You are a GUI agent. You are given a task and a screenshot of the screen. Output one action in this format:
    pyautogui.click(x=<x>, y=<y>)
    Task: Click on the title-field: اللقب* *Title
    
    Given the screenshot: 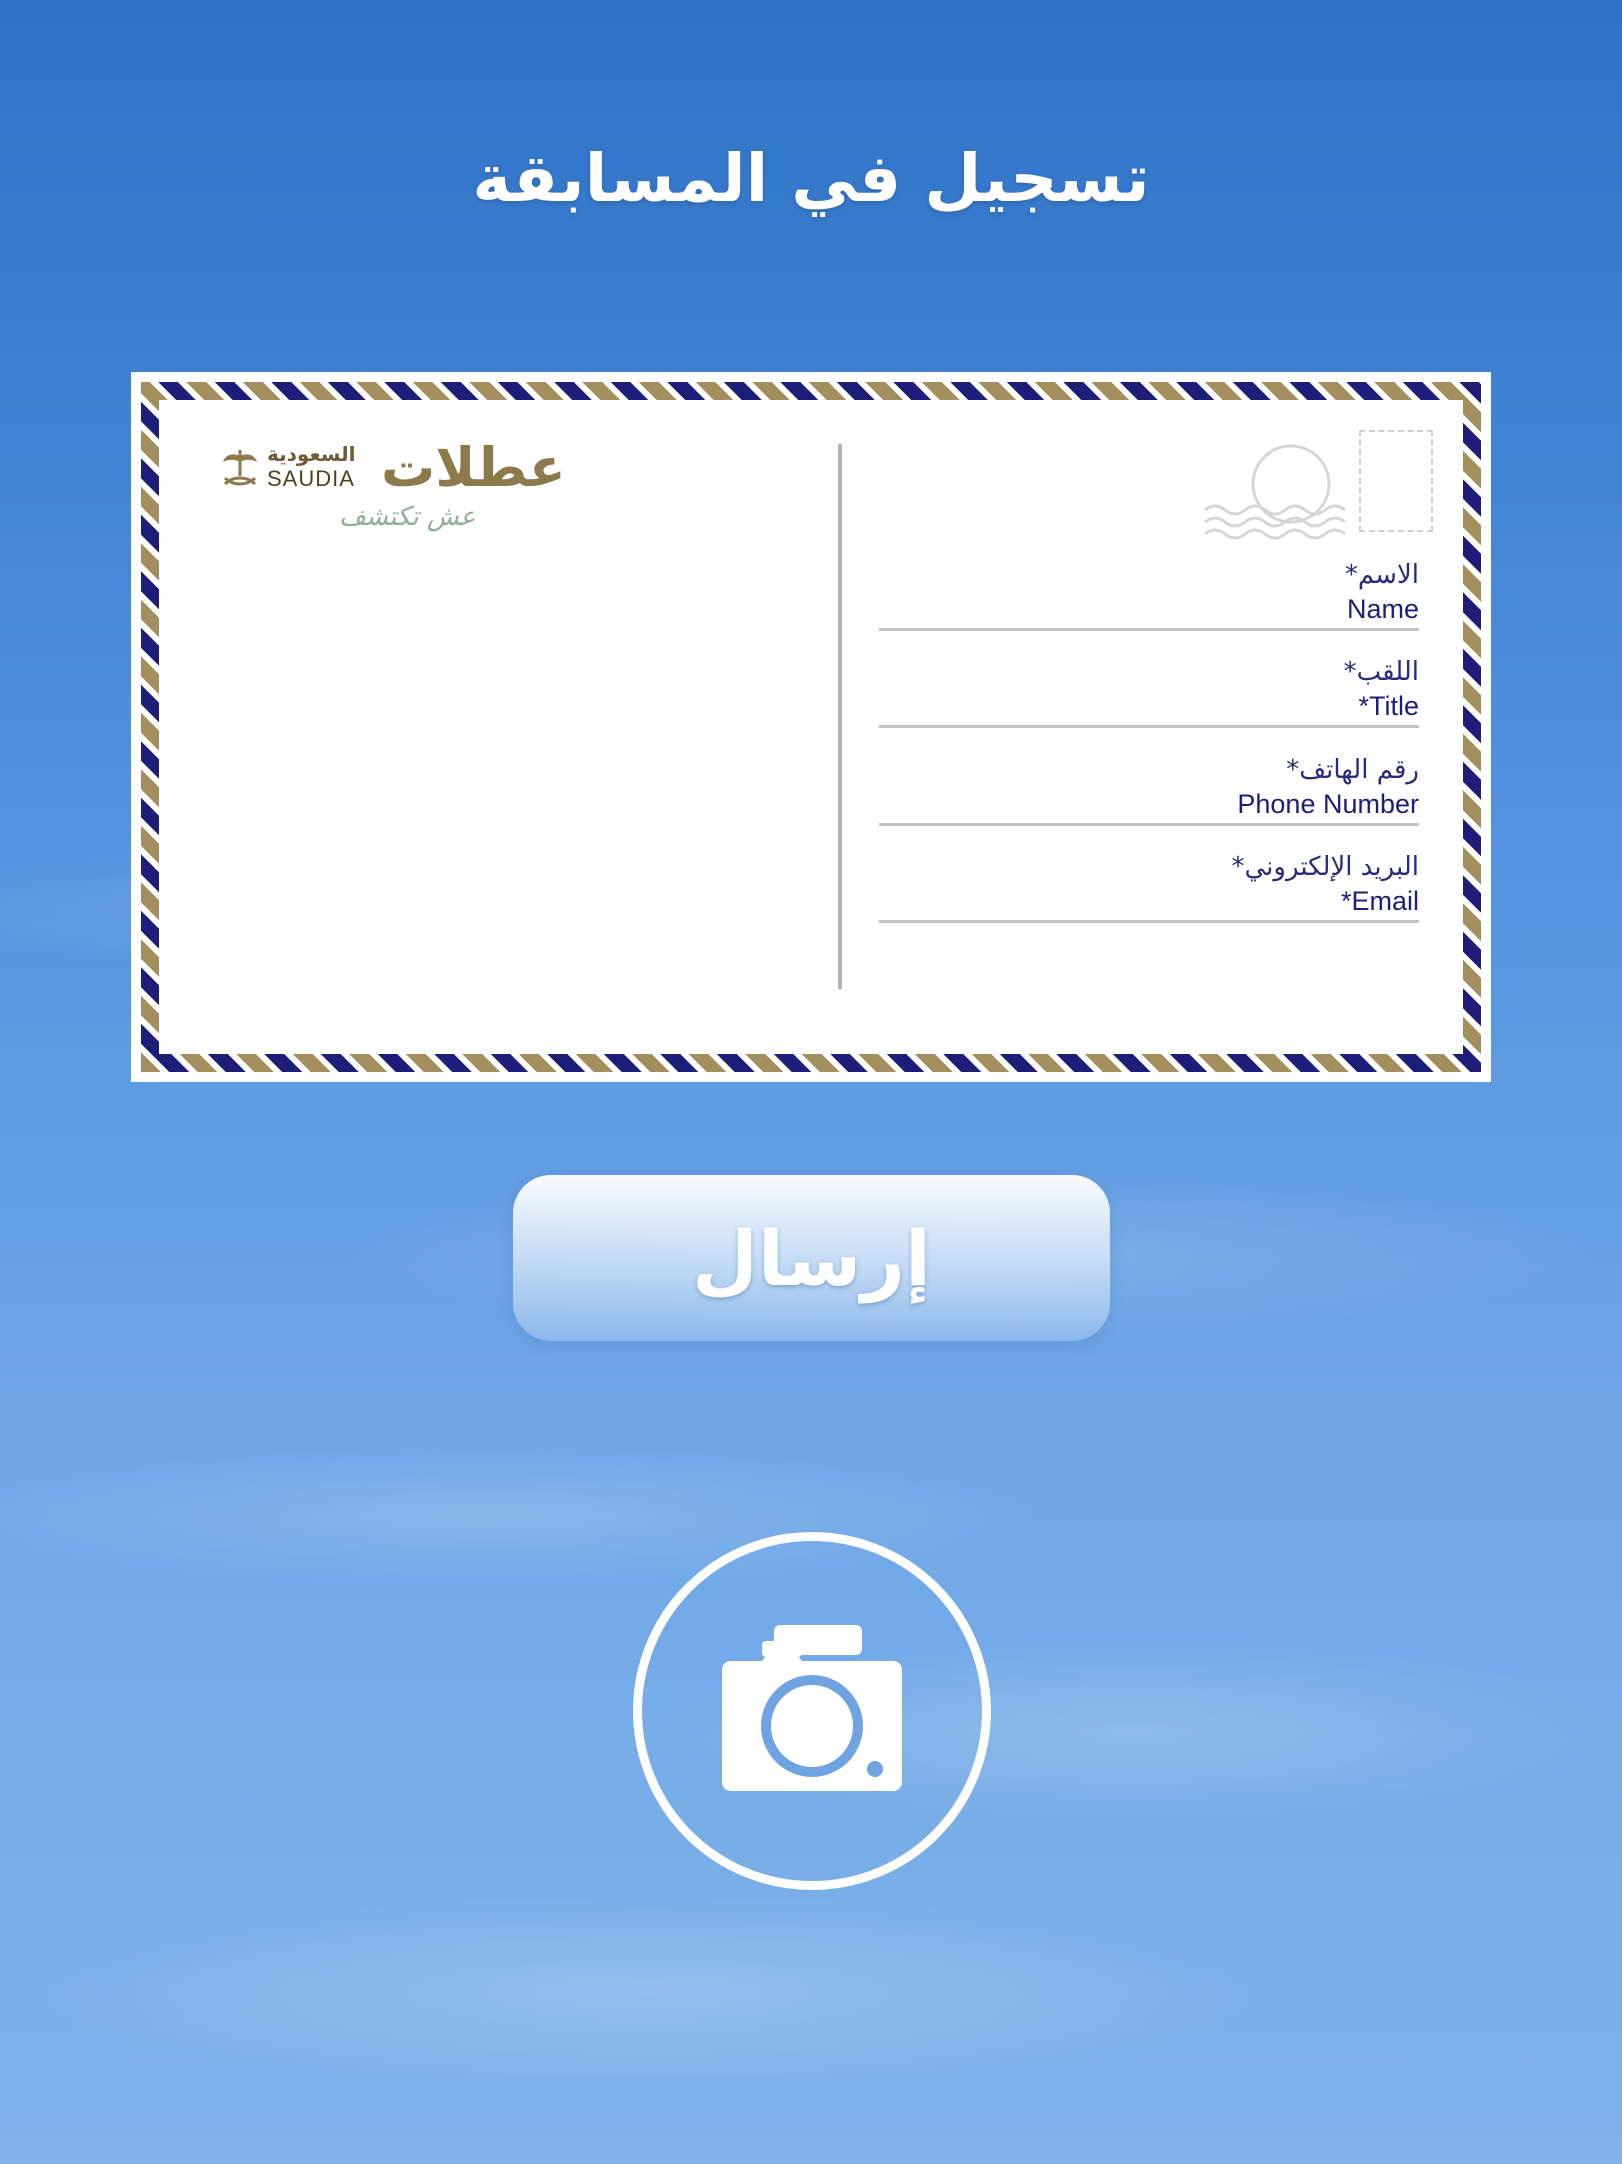 What is the action you would take?
    pyautogui.click(x=1149, y=691)
    